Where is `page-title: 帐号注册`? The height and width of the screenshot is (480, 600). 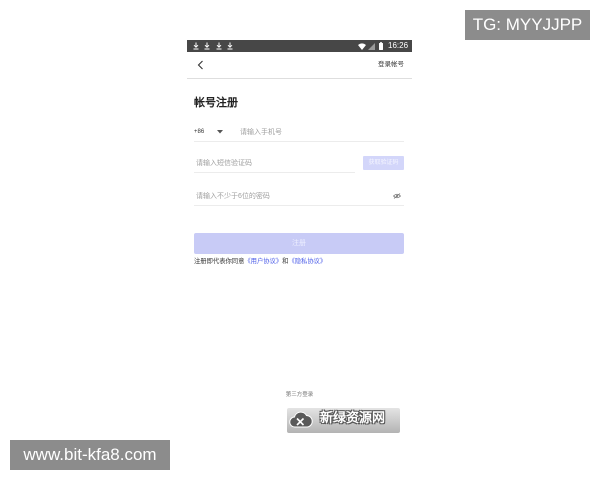
page-title: 帐号注册 is located at coordinates (216, 103).